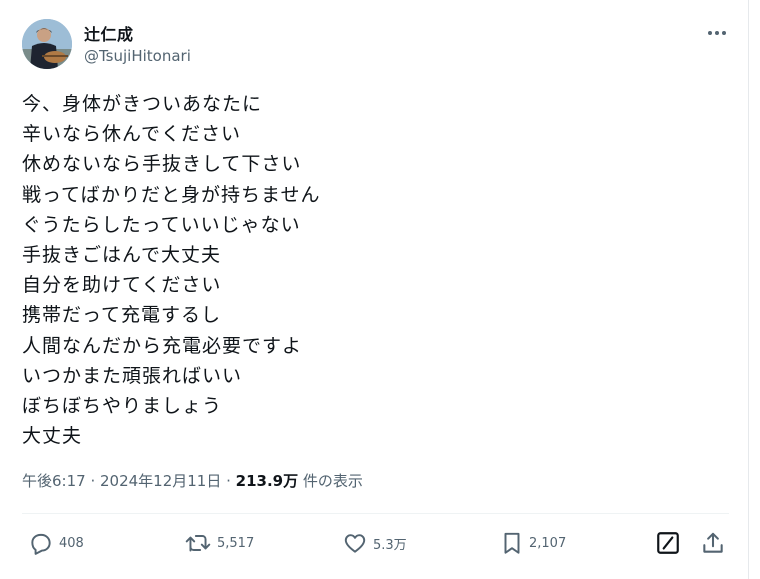 The image size is (760, 579). I want to click on view-count: 213.9万, so click(267, 481).